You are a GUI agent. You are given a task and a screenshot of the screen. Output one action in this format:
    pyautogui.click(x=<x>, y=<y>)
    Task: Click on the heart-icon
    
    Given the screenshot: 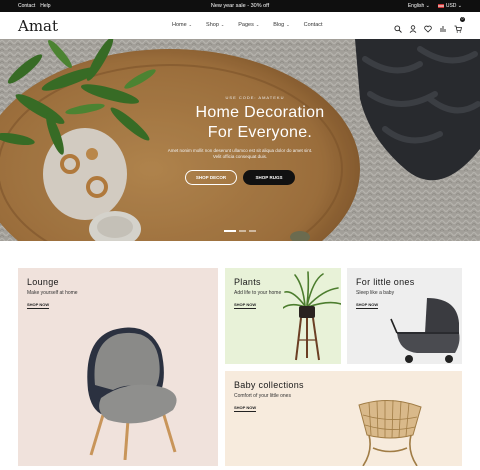 What is the action you would take?
    pyautogui.click(x=428, y=26)
    